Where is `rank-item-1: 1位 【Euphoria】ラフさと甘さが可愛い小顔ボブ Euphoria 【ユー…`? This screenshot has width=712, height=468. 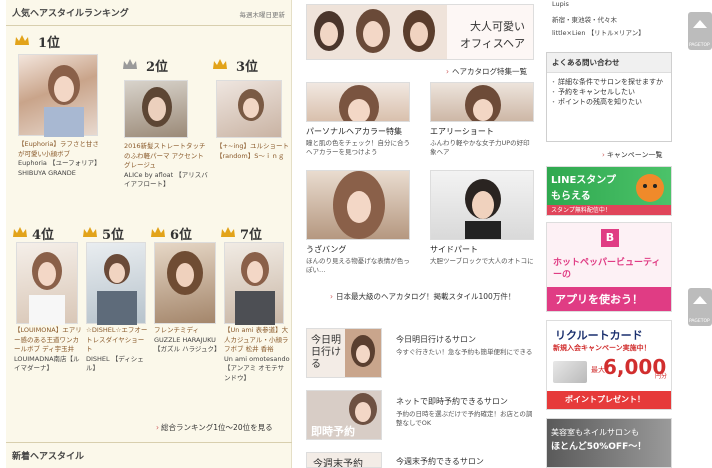 rank-item-1: 1位 【Euphoria】ラフさと甘さが可愛い小顔ボブ Euphoria 【ユー… is located at coordinates (59, 109).